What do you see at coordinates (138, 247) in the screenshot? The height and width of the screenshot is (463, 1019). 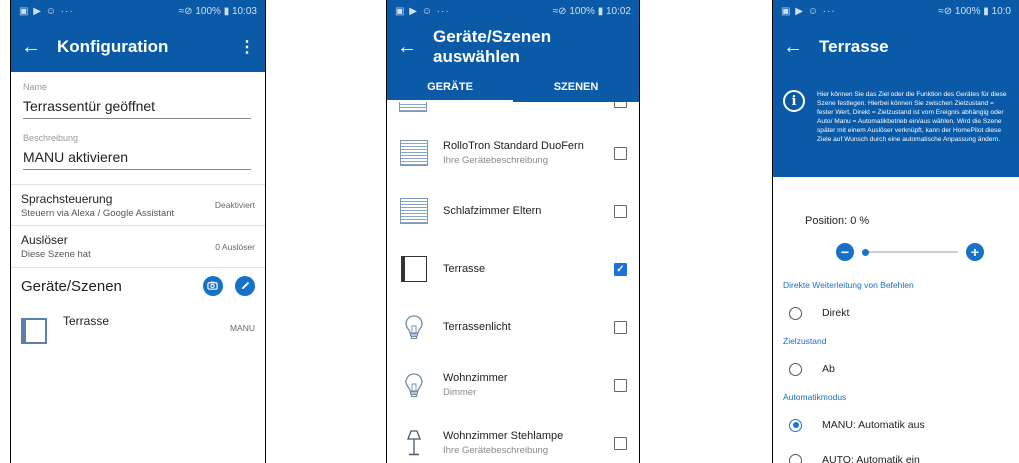 I see `trigger-row: Auslöser Diese Szene hat 0 Auslöser` at bounding box center [138, 247].